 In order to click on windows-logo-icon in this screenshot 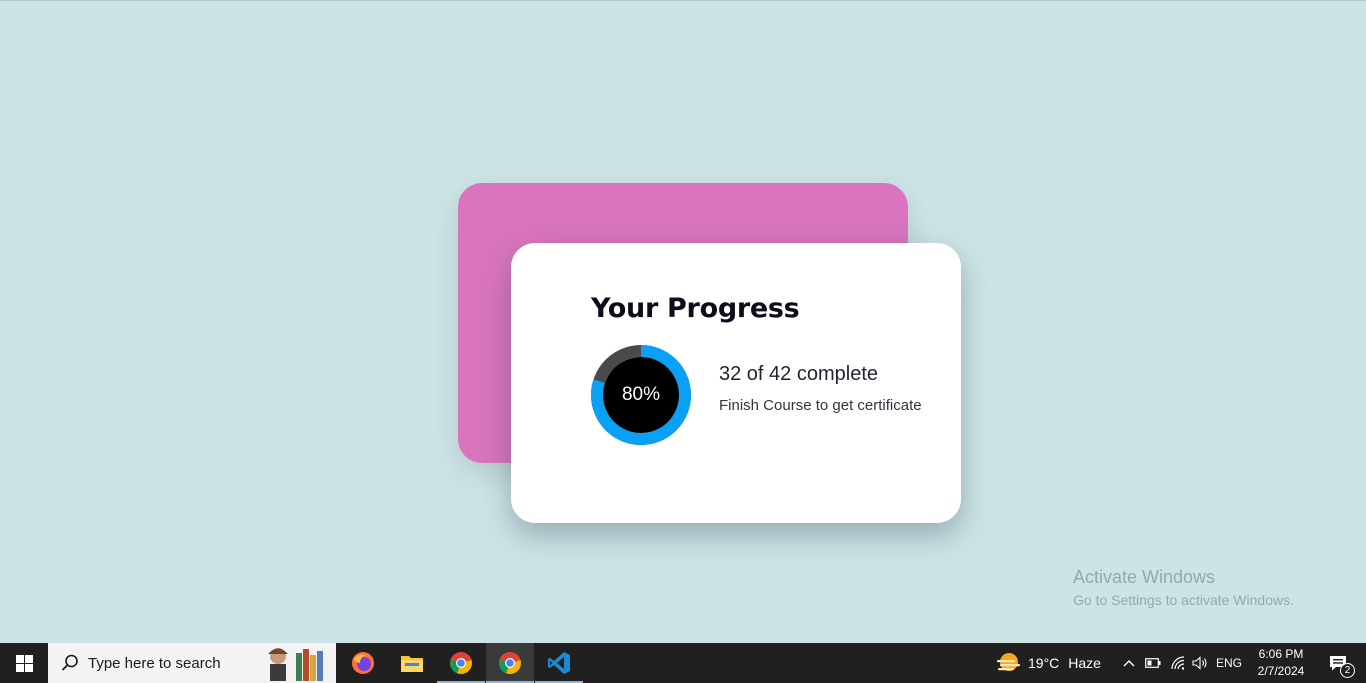, I will do `click(24, 663)`.